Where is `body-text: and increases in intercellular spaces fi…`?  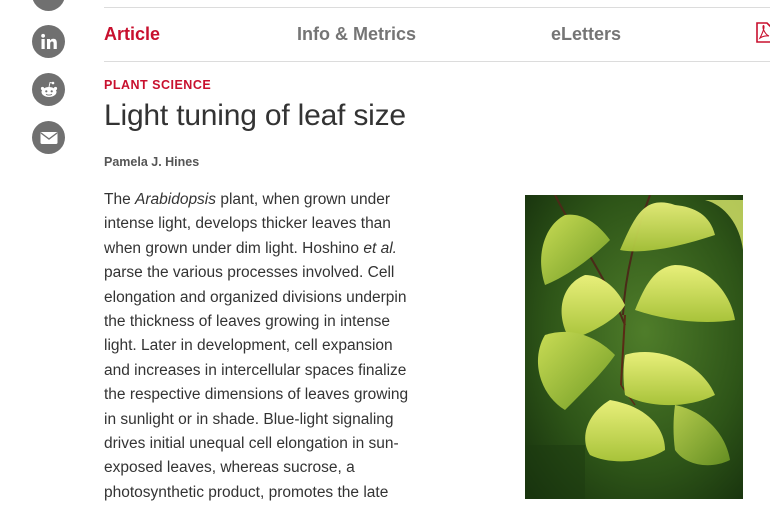
body-text: and increases in intercellular spaces fi… is located at coordinates (255, 370).